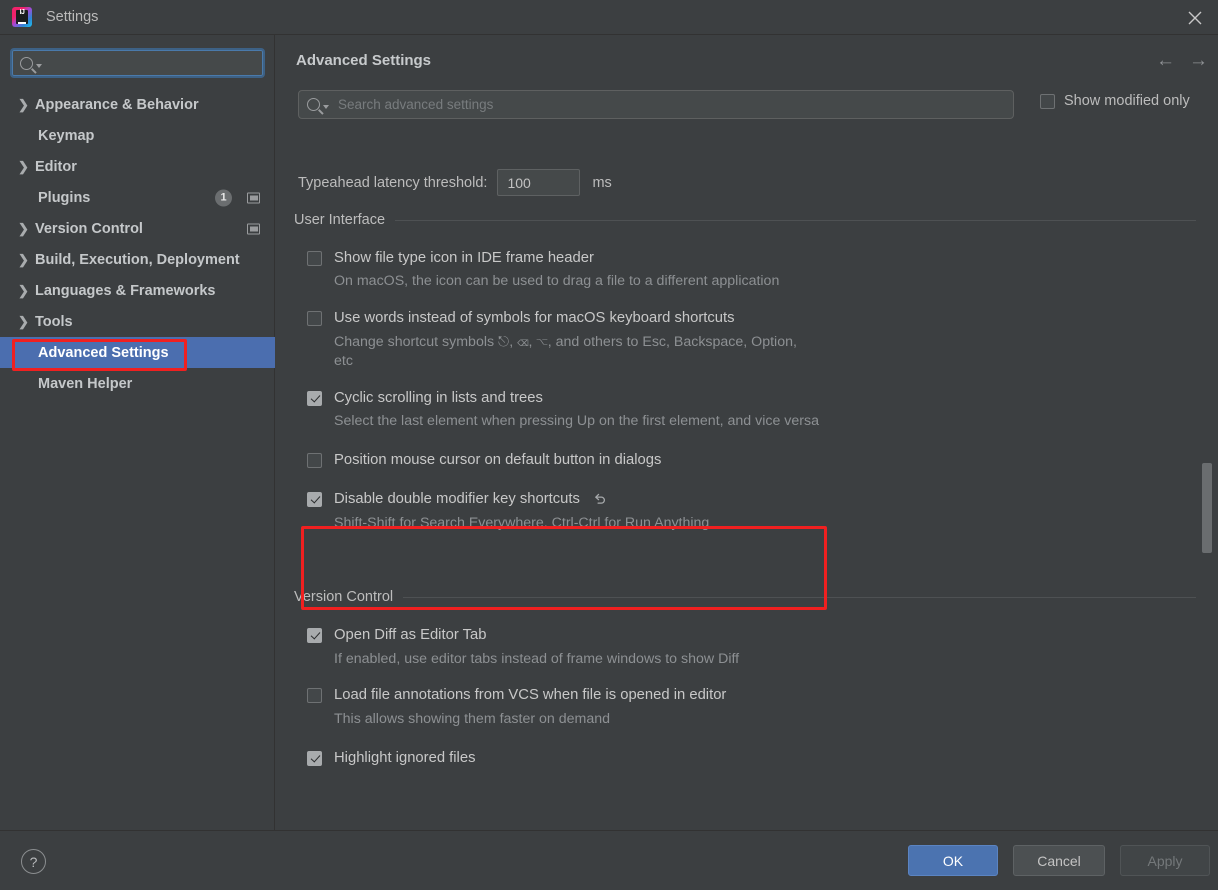 The height and width of the screenshot is (890, 1218). Describe the element at coordinates (66, 135) in the screenshot. I see `sidebar-item-label: Keymap` at that location.